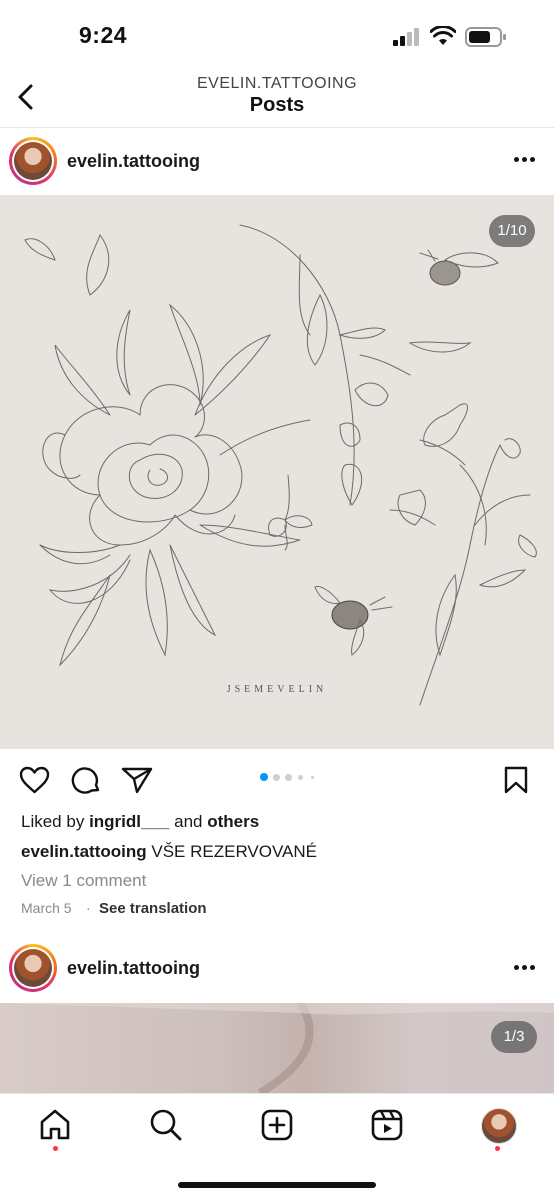 The width and height of the screenshot is (554, 1201). Describe the element at coordinates (514, 1037) in the screenshot. I see `image-counter-badge: 1/3` at that location.